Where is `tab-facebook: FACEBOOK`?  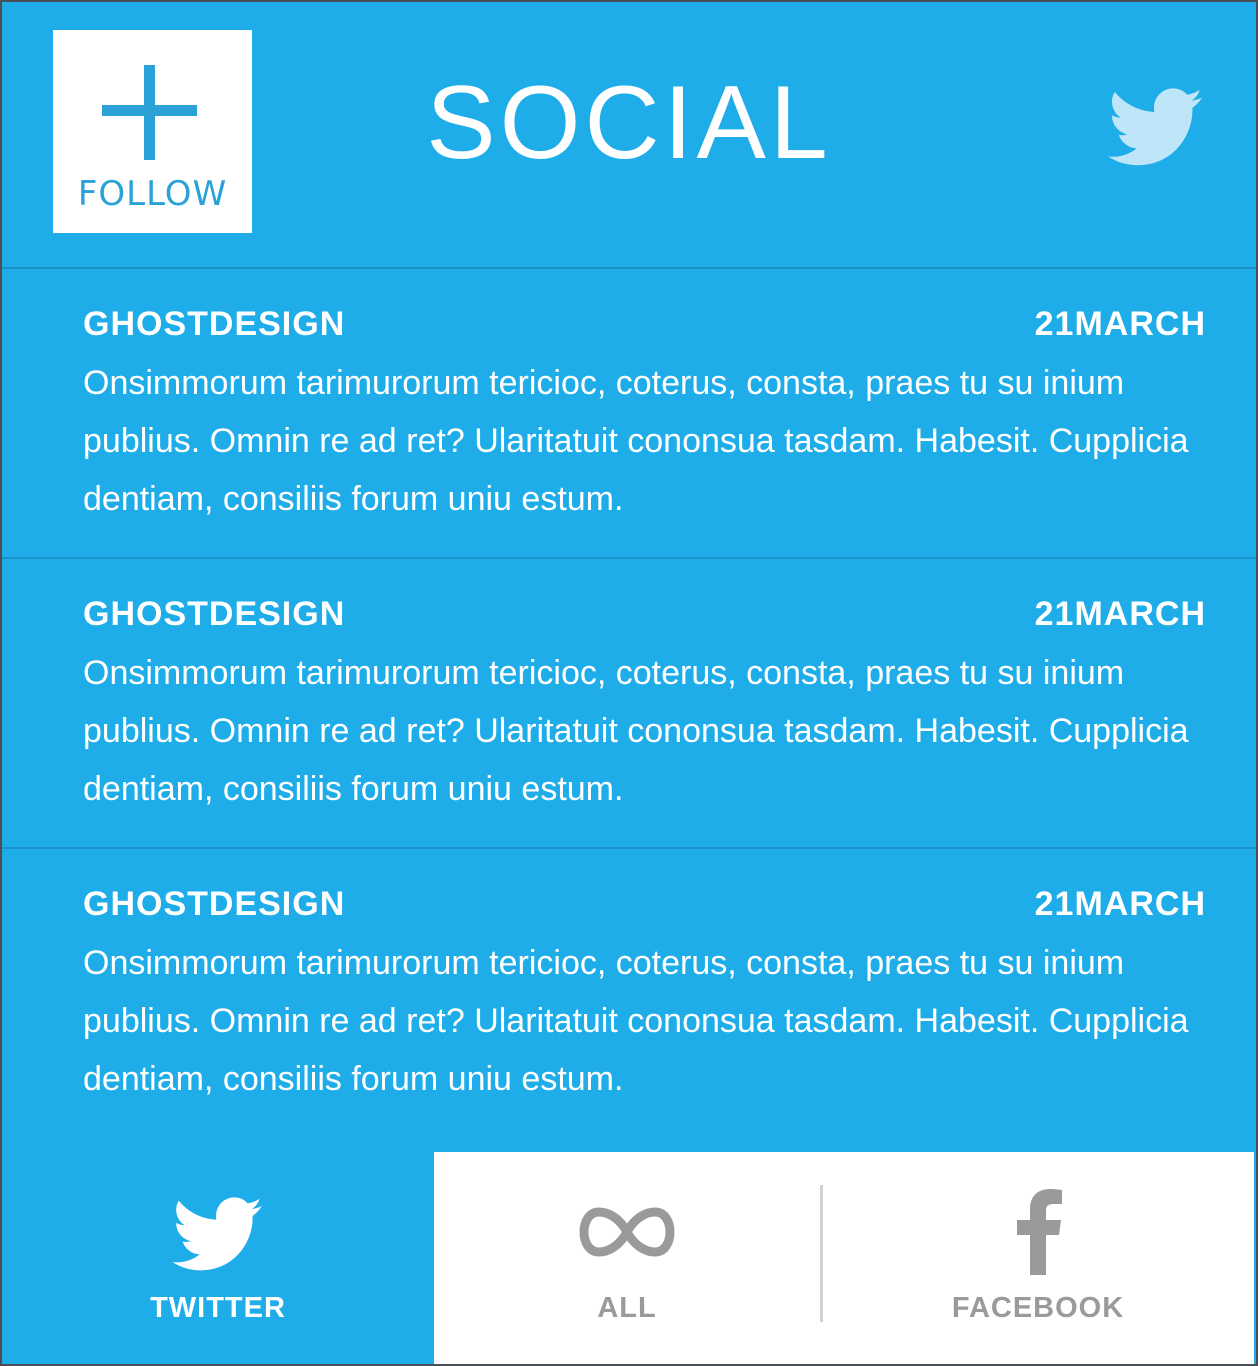
tab-facebook: FACEBOOK is located at coordinates (1038, 1258).